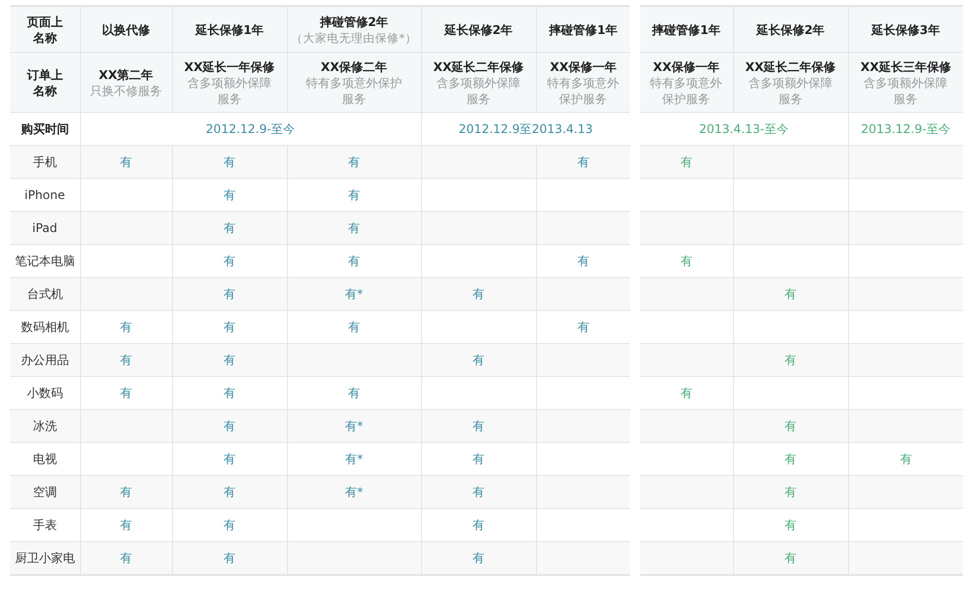 Image resolution: width=971 pixels, height=602 pixels. What do you see at coordinates (905, 129) in the screenshot?
I see `purchase-period: 2013.12.9-至今` at bounding box center [905, 129].